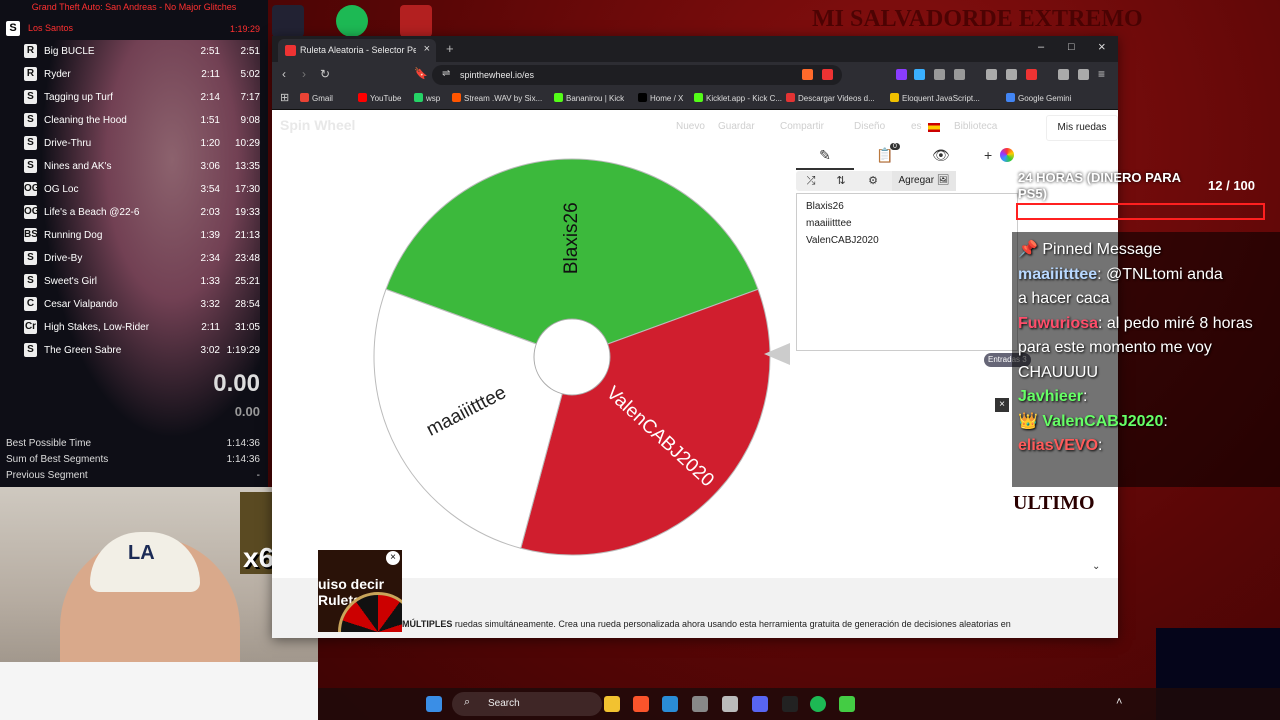 This screenshot has height=720, width=1280. What do you see at coordinates (210, 97) in the screenshot?
I see `split-segment: 2:14` at bounding box center [210, 97].